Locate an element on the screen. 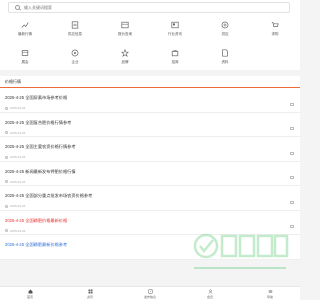 This screenshot has width=320, height=300. news-title: 2025-4-25 新闻最新发布钾肥价格行情 is located at coordinates (150, 172).